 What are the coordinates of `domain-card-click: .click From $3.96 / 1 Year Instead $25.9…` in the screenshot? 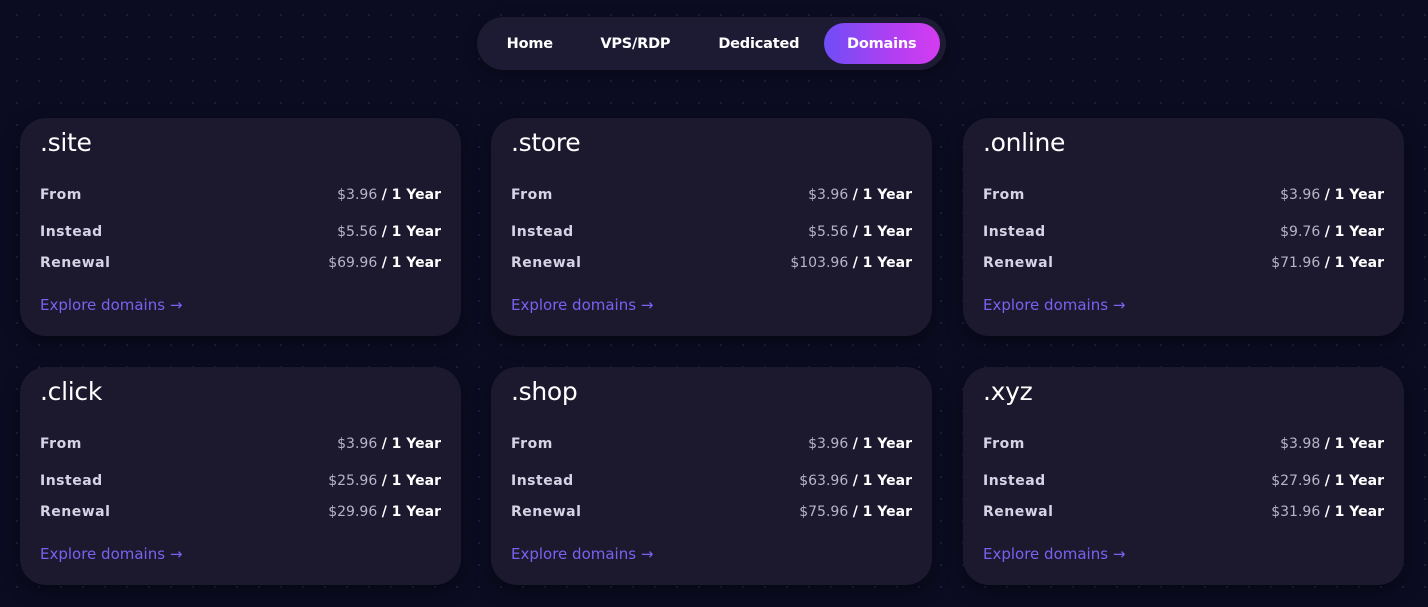 It's located at (240, 476).